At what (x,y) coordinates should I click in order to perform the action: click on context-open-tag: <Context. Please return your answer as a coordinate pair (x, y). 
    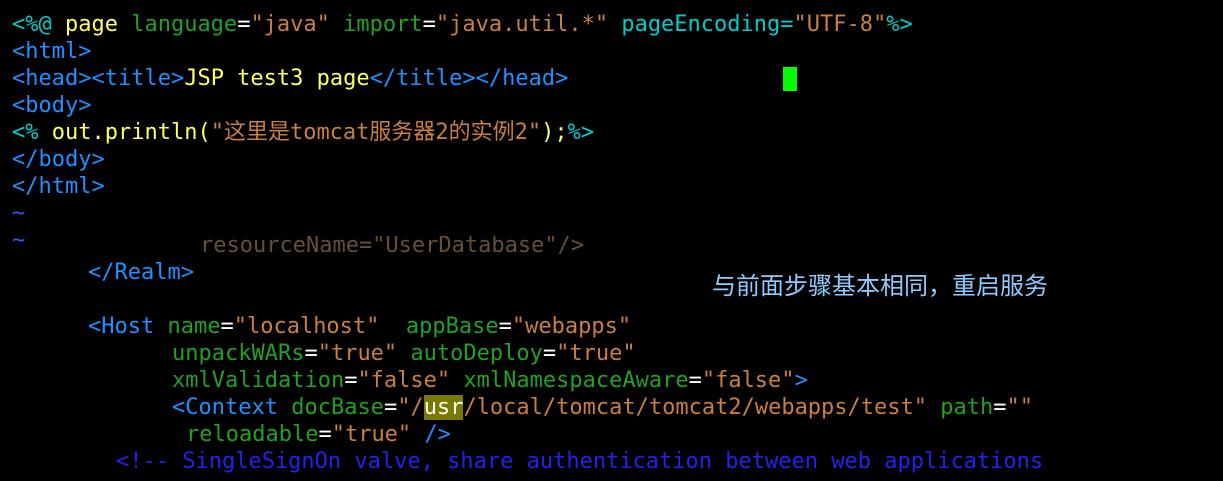
    Looking at the image, I should click on (225, 407).